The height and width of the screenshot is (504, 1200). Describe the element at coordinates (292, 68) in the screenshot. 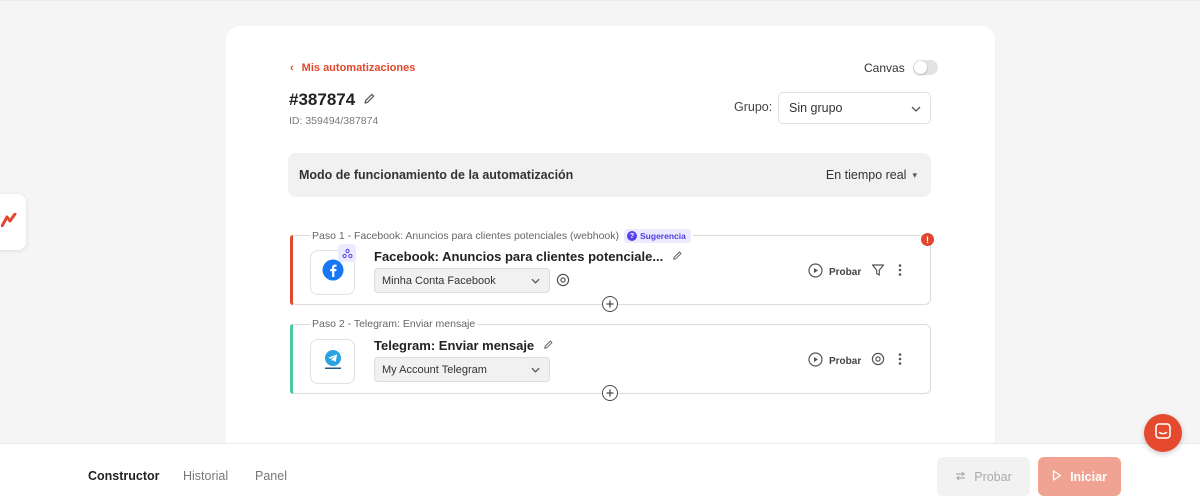

I see `chevron-left-icon: ‹` at that location.